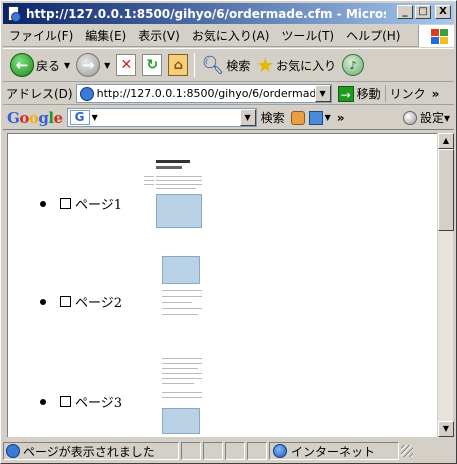  I want to click on page3-checkbox, so click(65, 401).